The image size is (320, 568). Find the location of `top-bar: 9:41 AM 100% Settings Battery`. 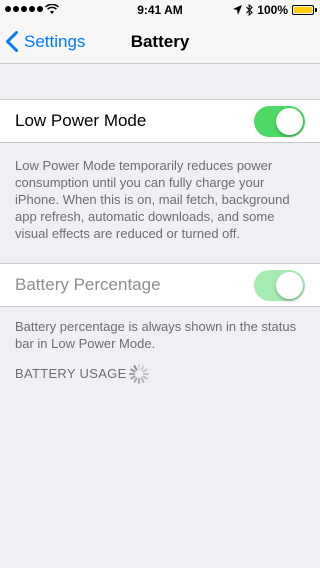

top-bar: 9:41 AM 100% Settings Battery is located at coordinates (160, 32).